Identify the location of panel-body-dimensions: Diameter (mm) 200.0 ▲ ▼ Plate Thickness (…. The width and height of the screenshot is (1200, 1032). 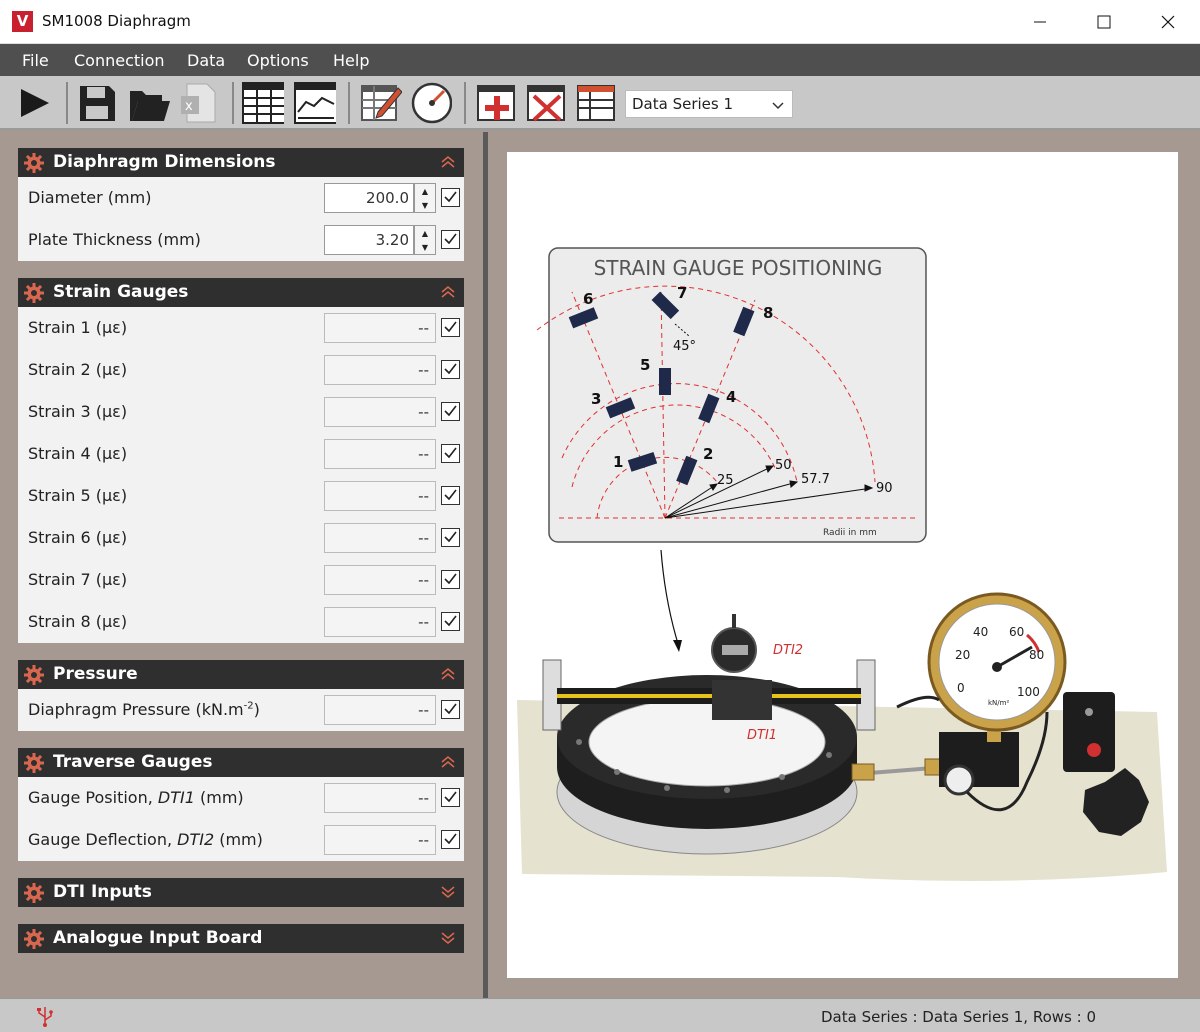
(241, 219).